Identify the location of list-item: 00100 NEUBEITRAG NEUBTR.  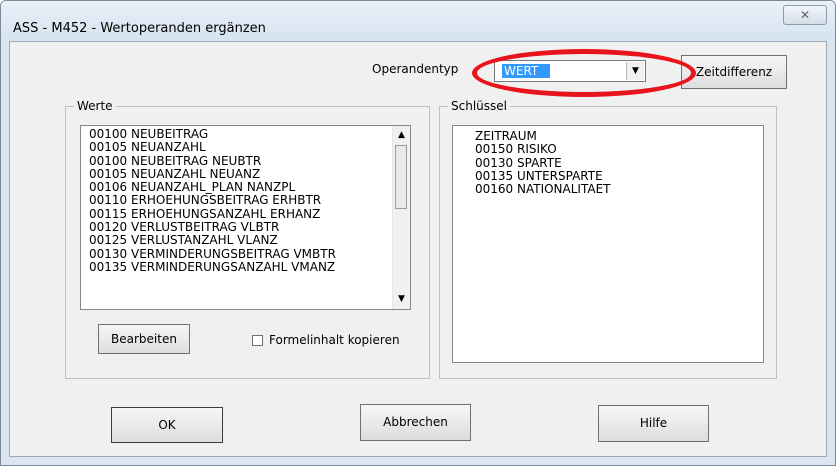
(245, 161).